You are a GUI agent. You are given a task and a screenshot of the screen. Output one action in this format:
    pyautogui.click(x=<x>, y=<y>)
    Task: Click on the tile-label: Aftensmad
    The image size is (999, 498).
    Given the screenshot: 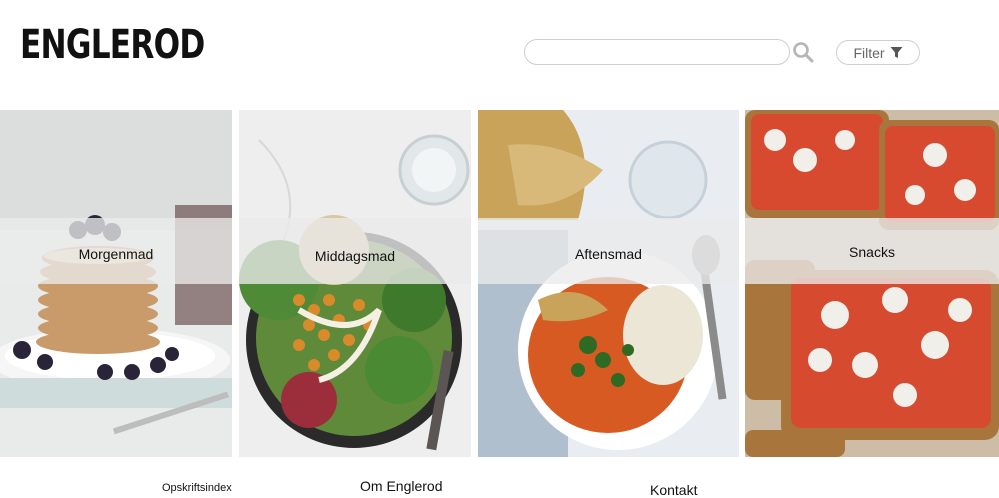 What is the action you would take?
    pyautogui.click(x=608, y=254)
    